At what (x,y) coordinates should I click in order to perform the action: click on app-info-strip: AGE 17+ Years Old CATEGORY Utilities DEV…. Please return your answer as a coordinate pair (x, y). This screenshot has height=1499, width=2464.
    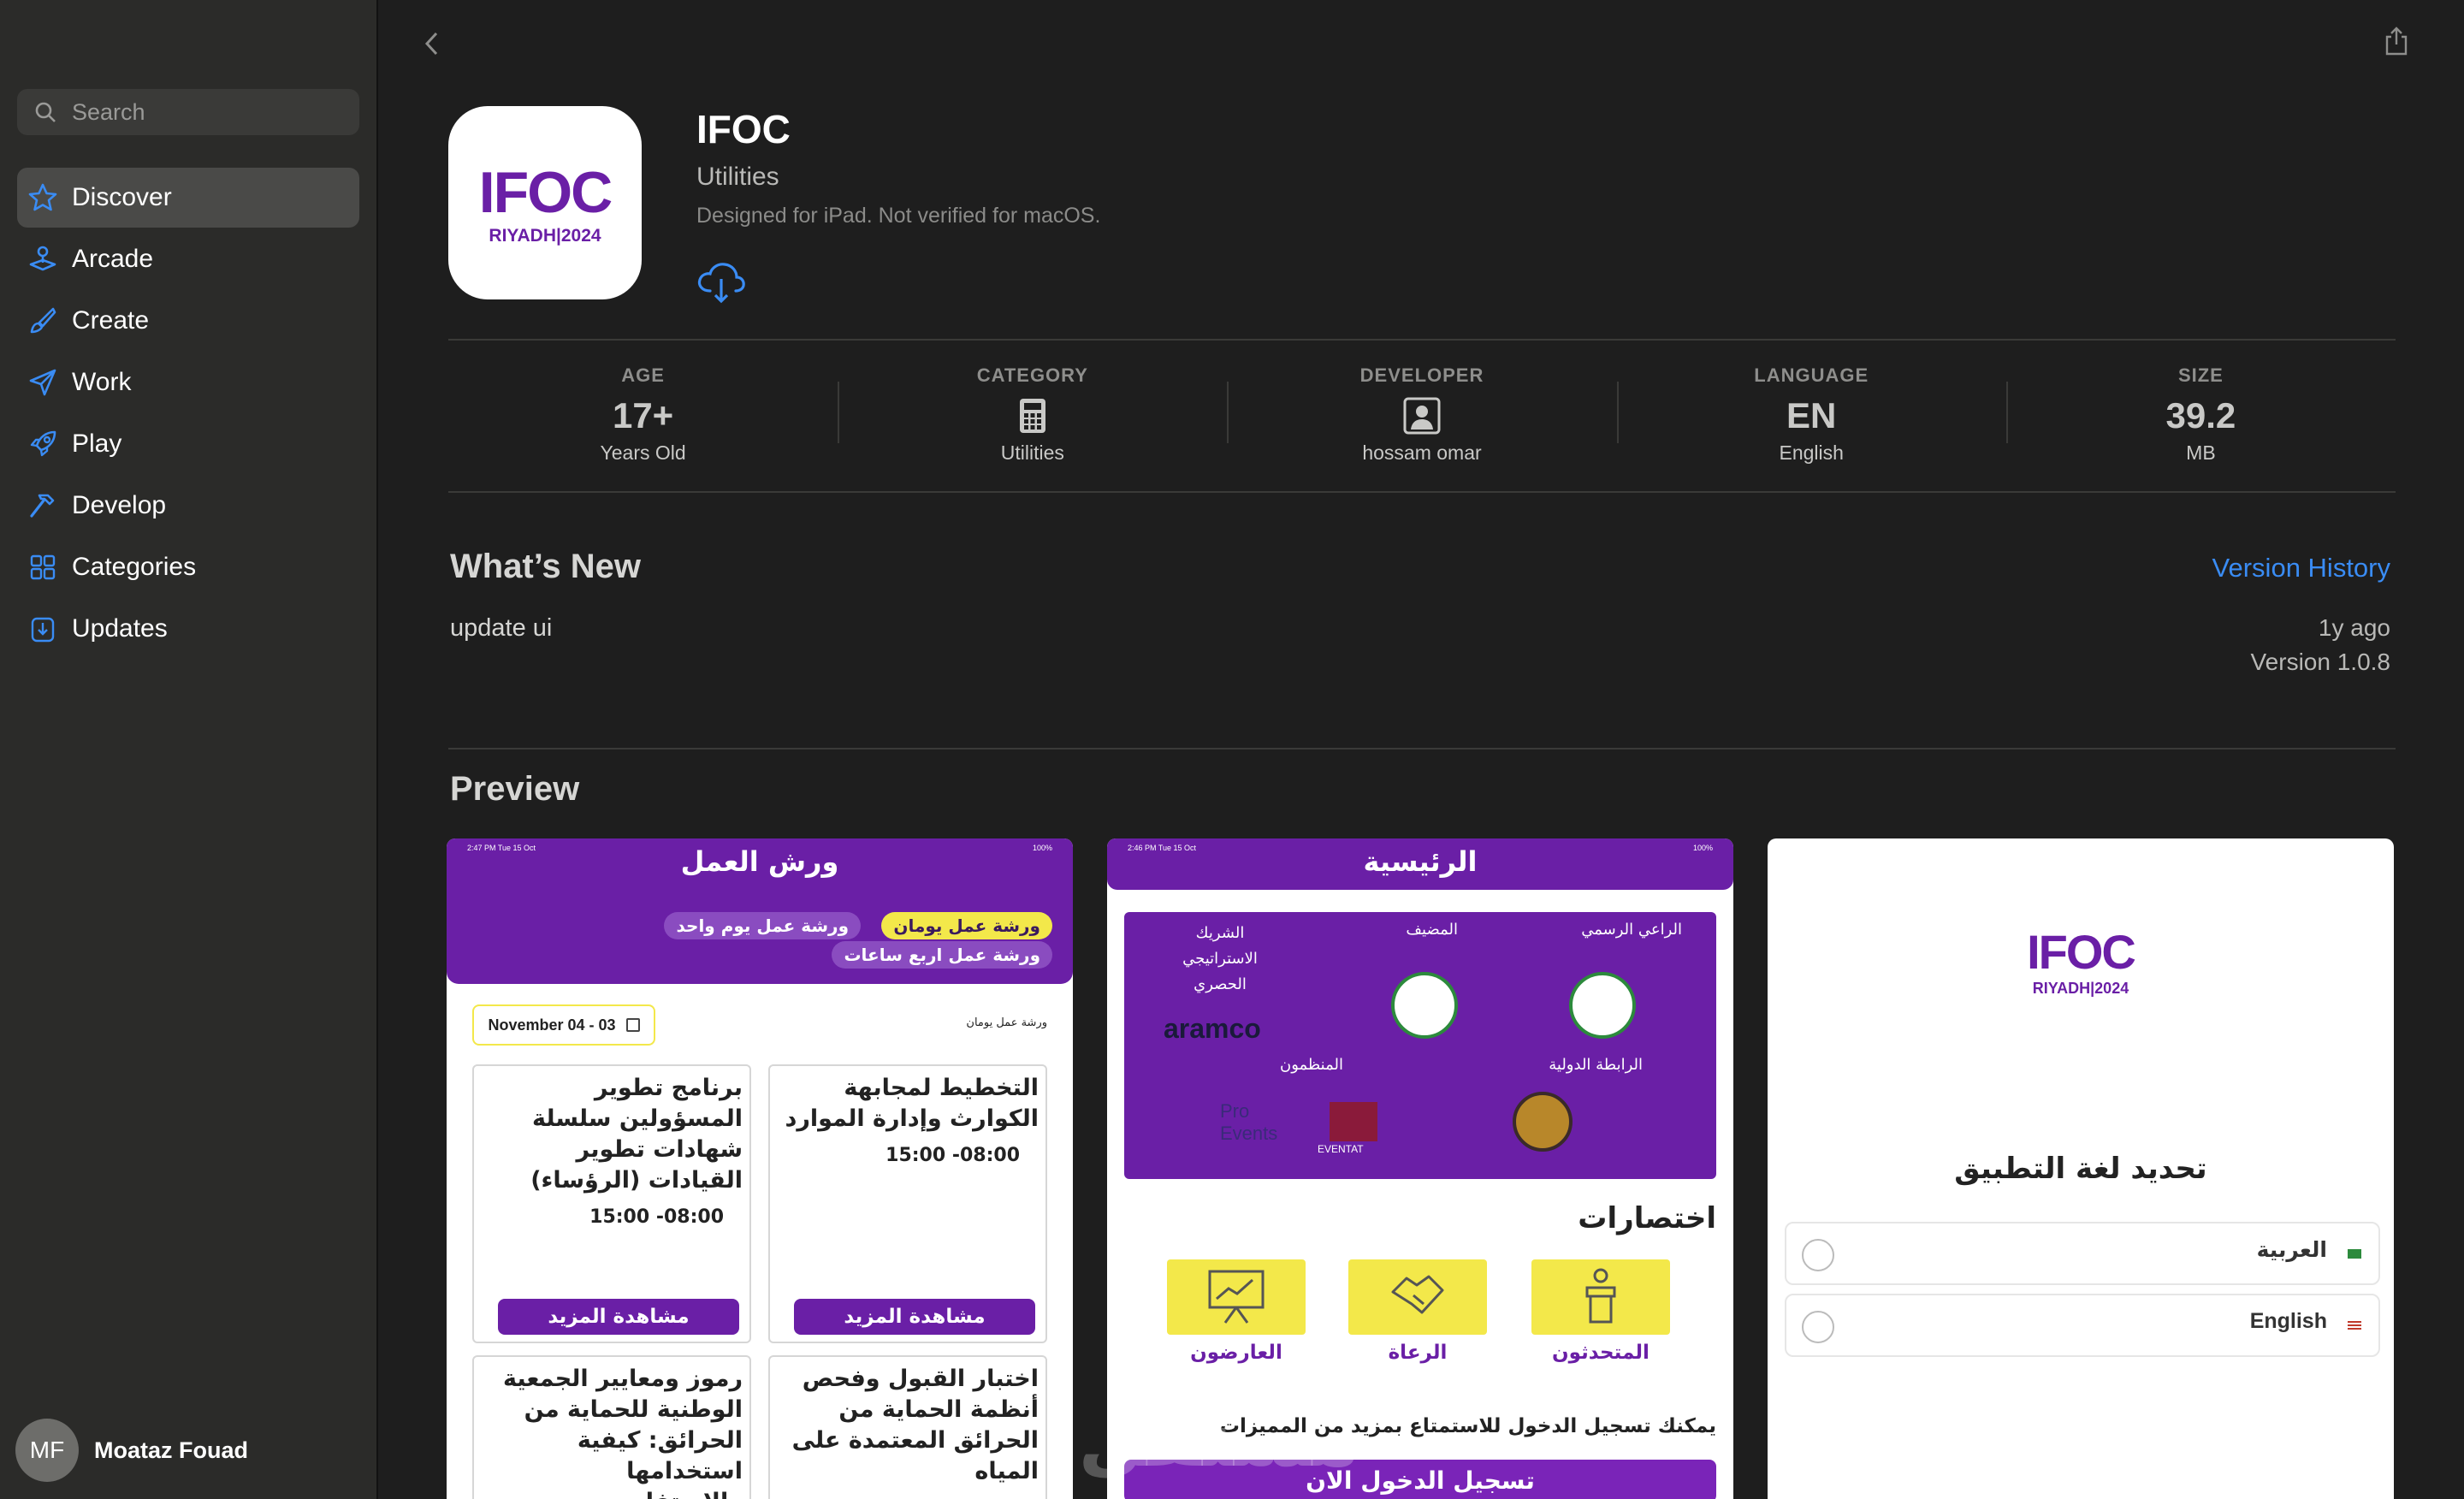
    Looking at the image, I should click on (1422, 415).